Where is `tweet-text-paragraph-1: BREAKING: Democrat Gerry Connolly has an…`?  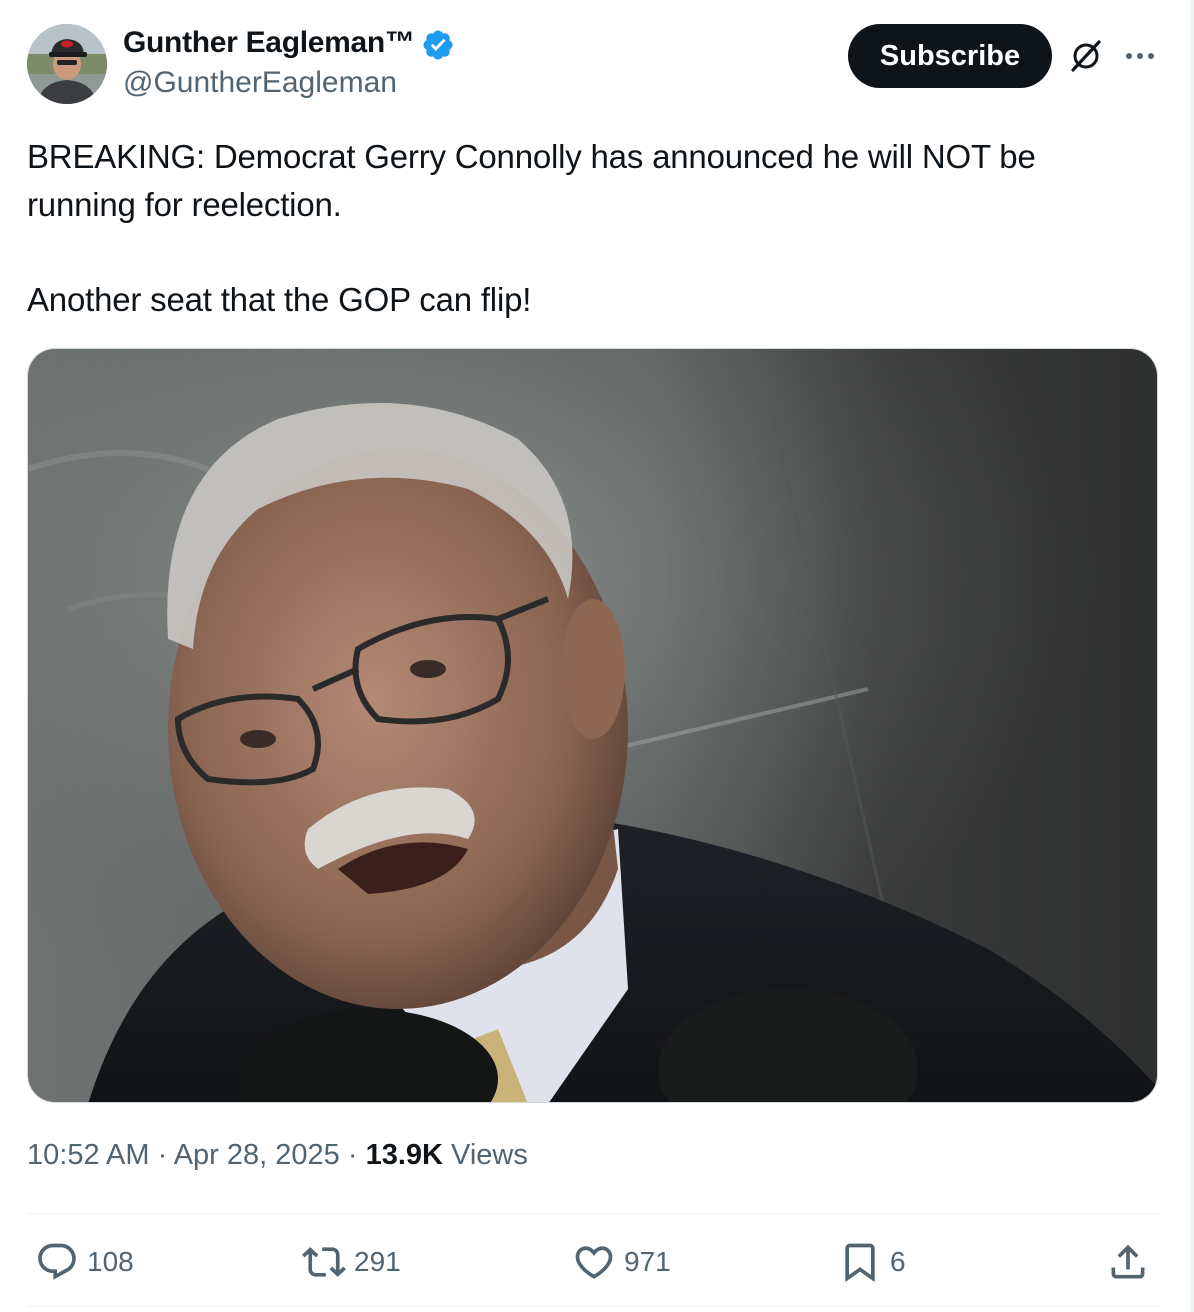 tweet-text-paragraph-1: BREAKING: Democrat Gerry Connolly has an… is located at coordinates (531, 180).